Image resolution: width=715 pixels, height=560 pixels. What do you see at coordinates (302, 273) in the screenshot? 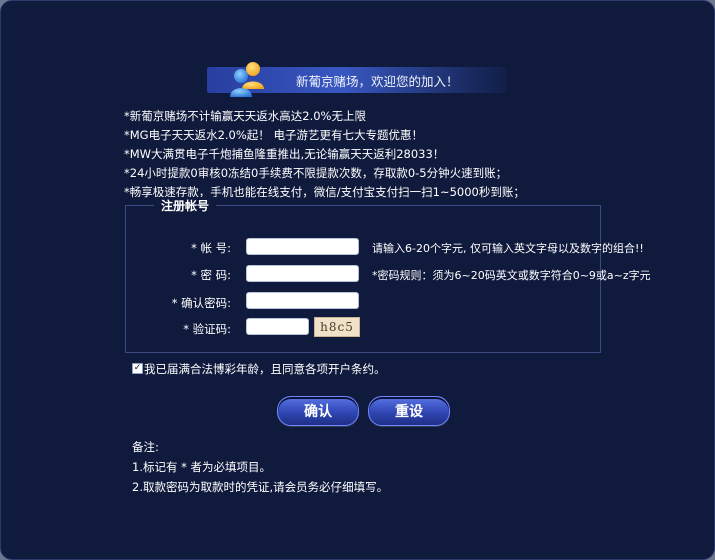
I see `password-input` at bounding box center [302, 273].